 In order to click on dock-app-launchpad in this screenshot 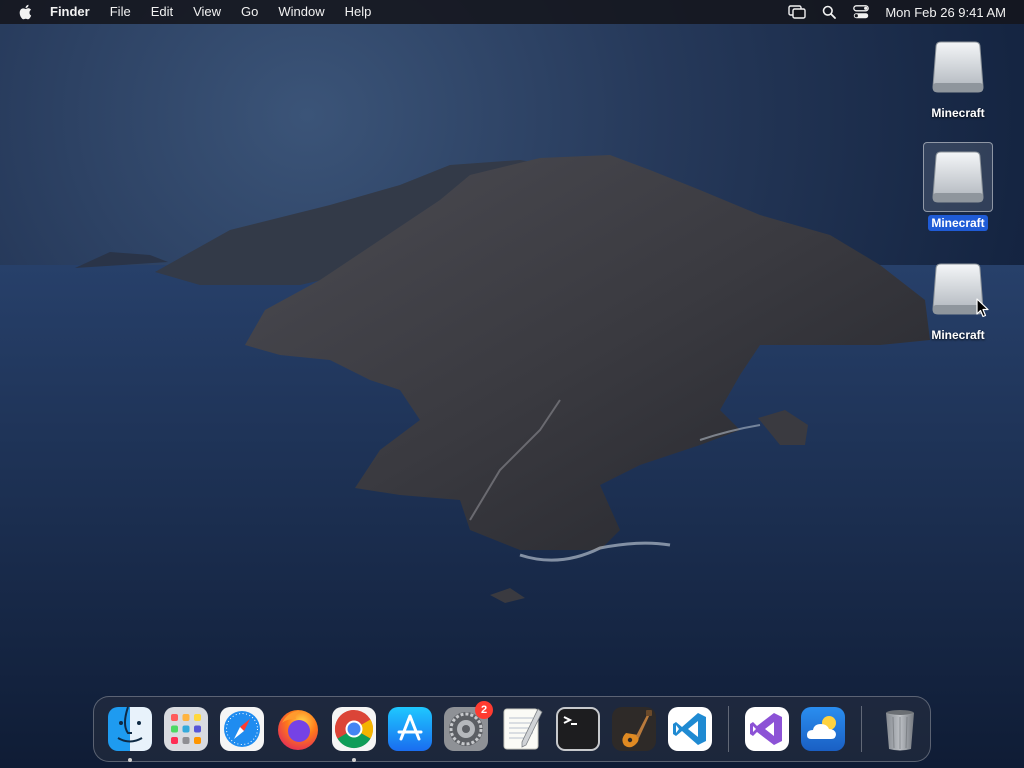, I will do `click(186, 729)`.